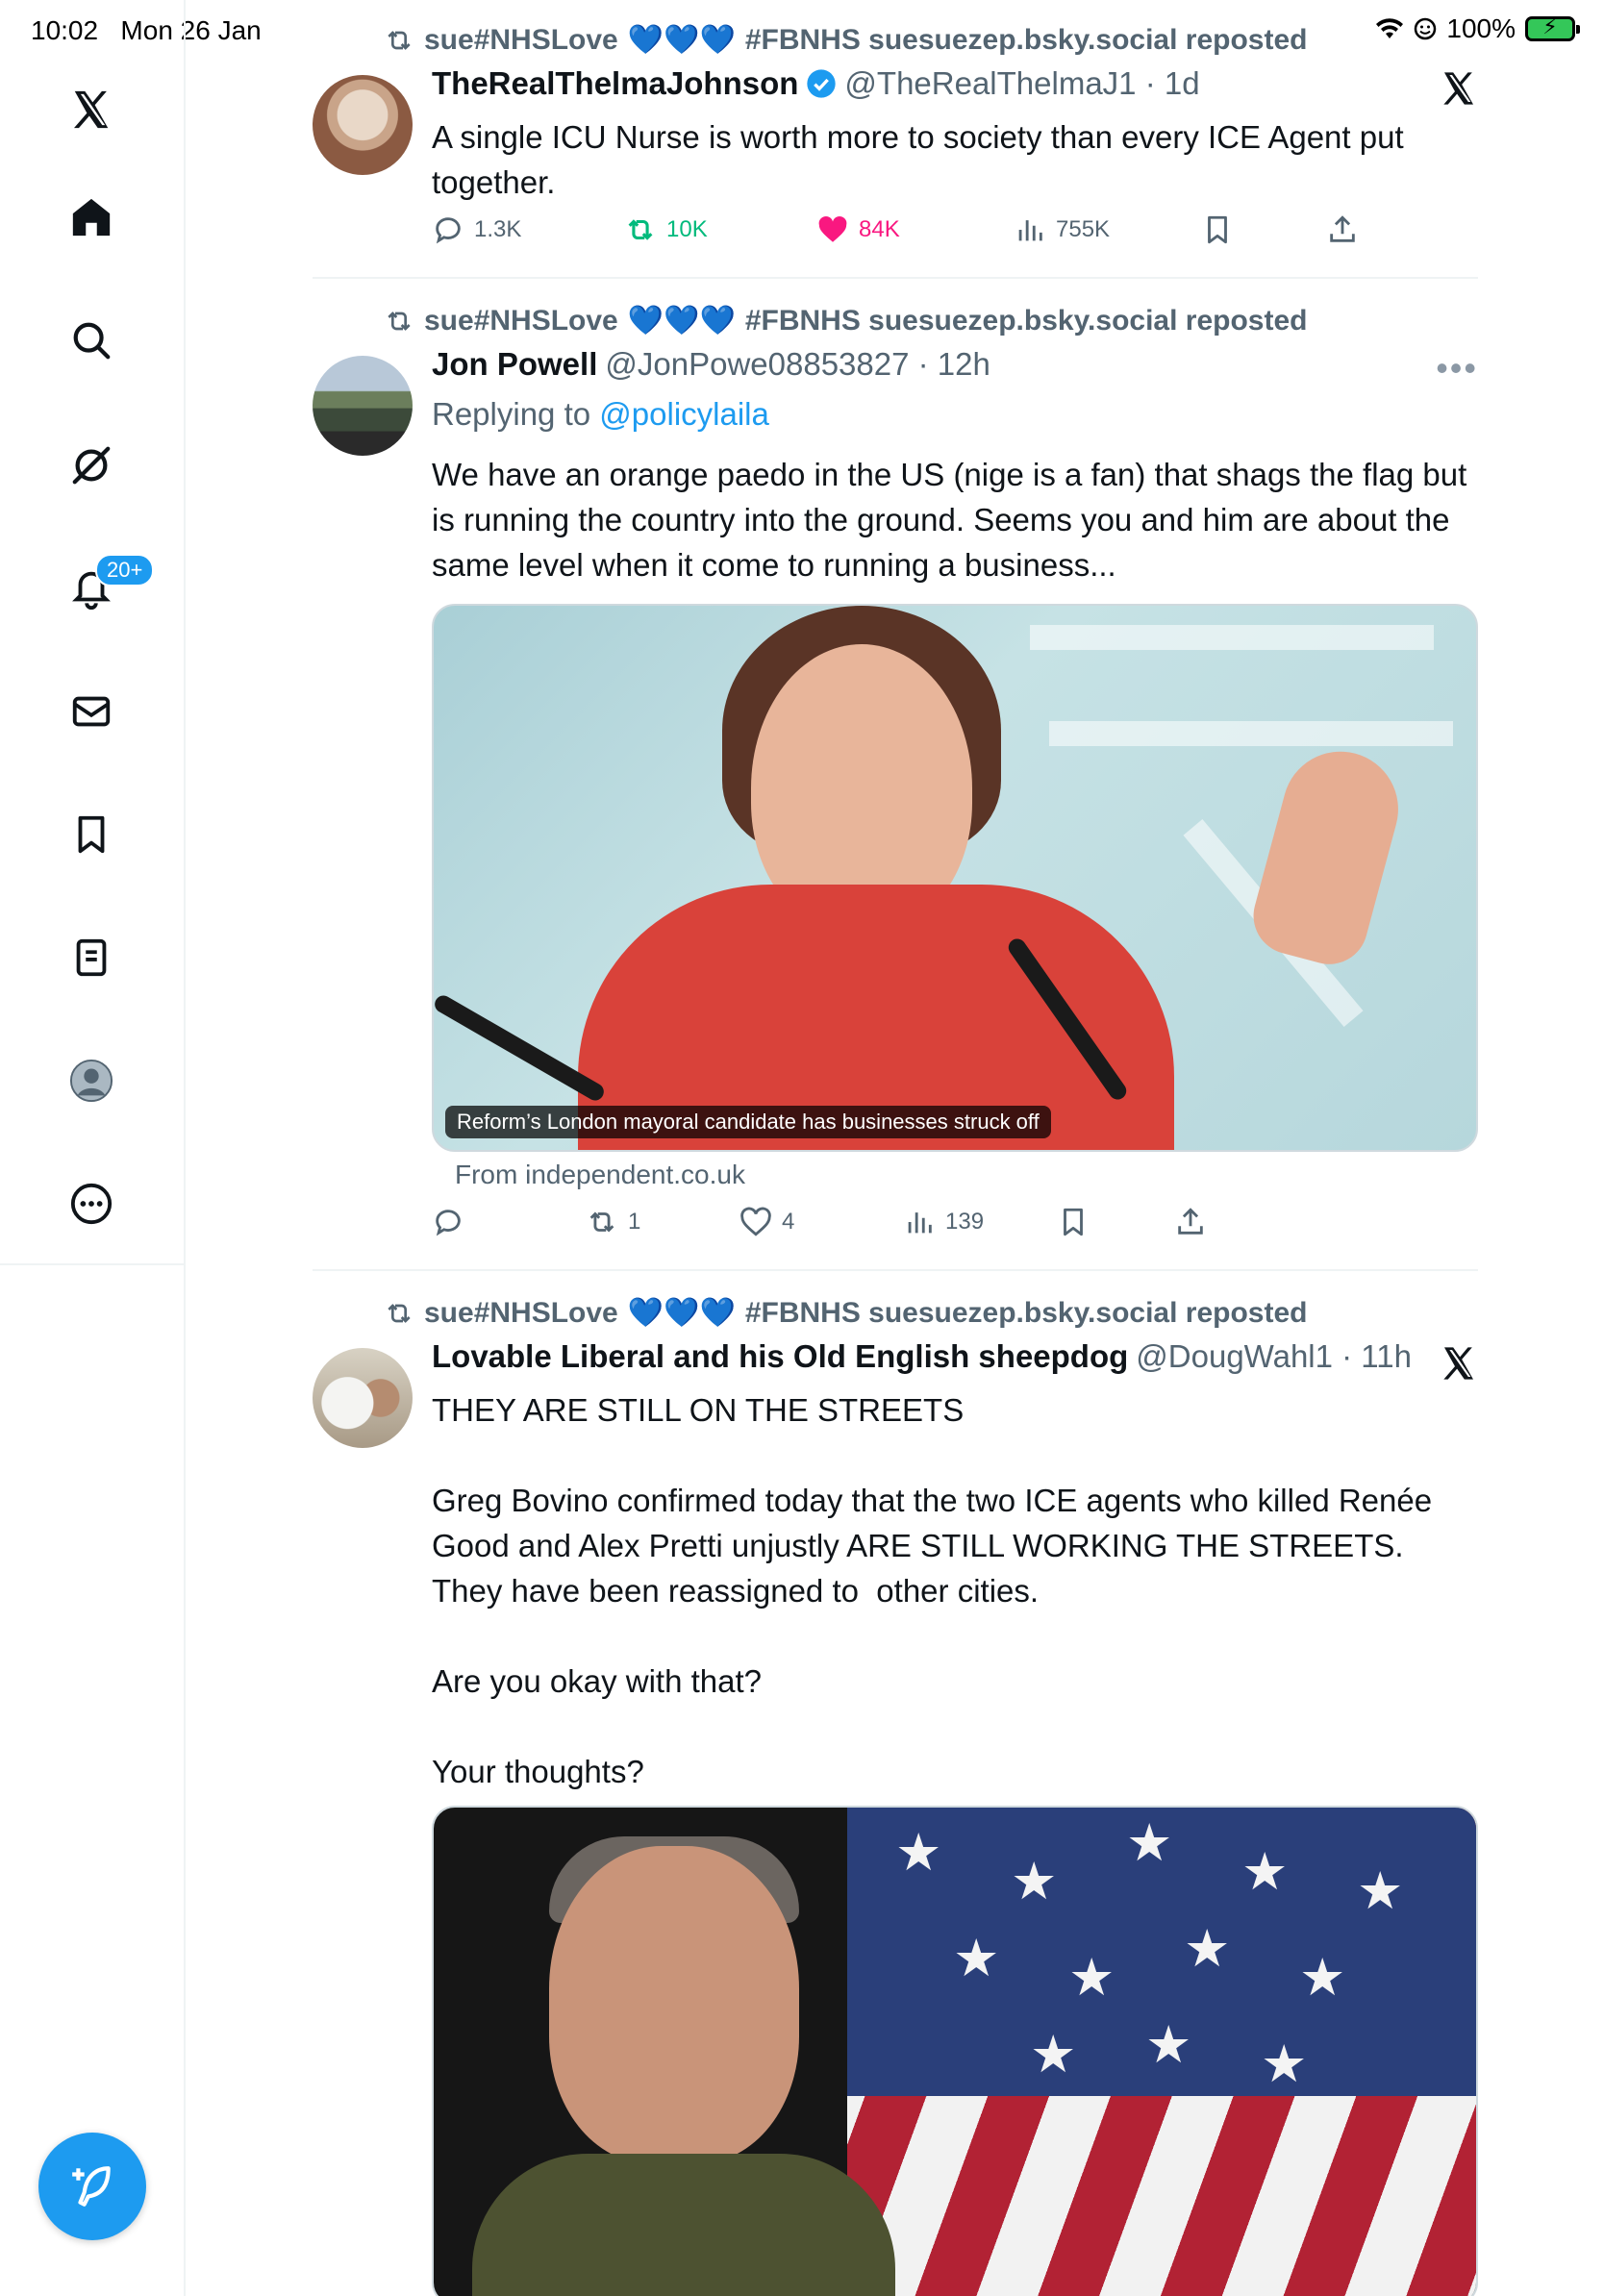 This screenshot has height=2296, width=1604. I want to click on sidebar-item-messages, so click(91, 711).